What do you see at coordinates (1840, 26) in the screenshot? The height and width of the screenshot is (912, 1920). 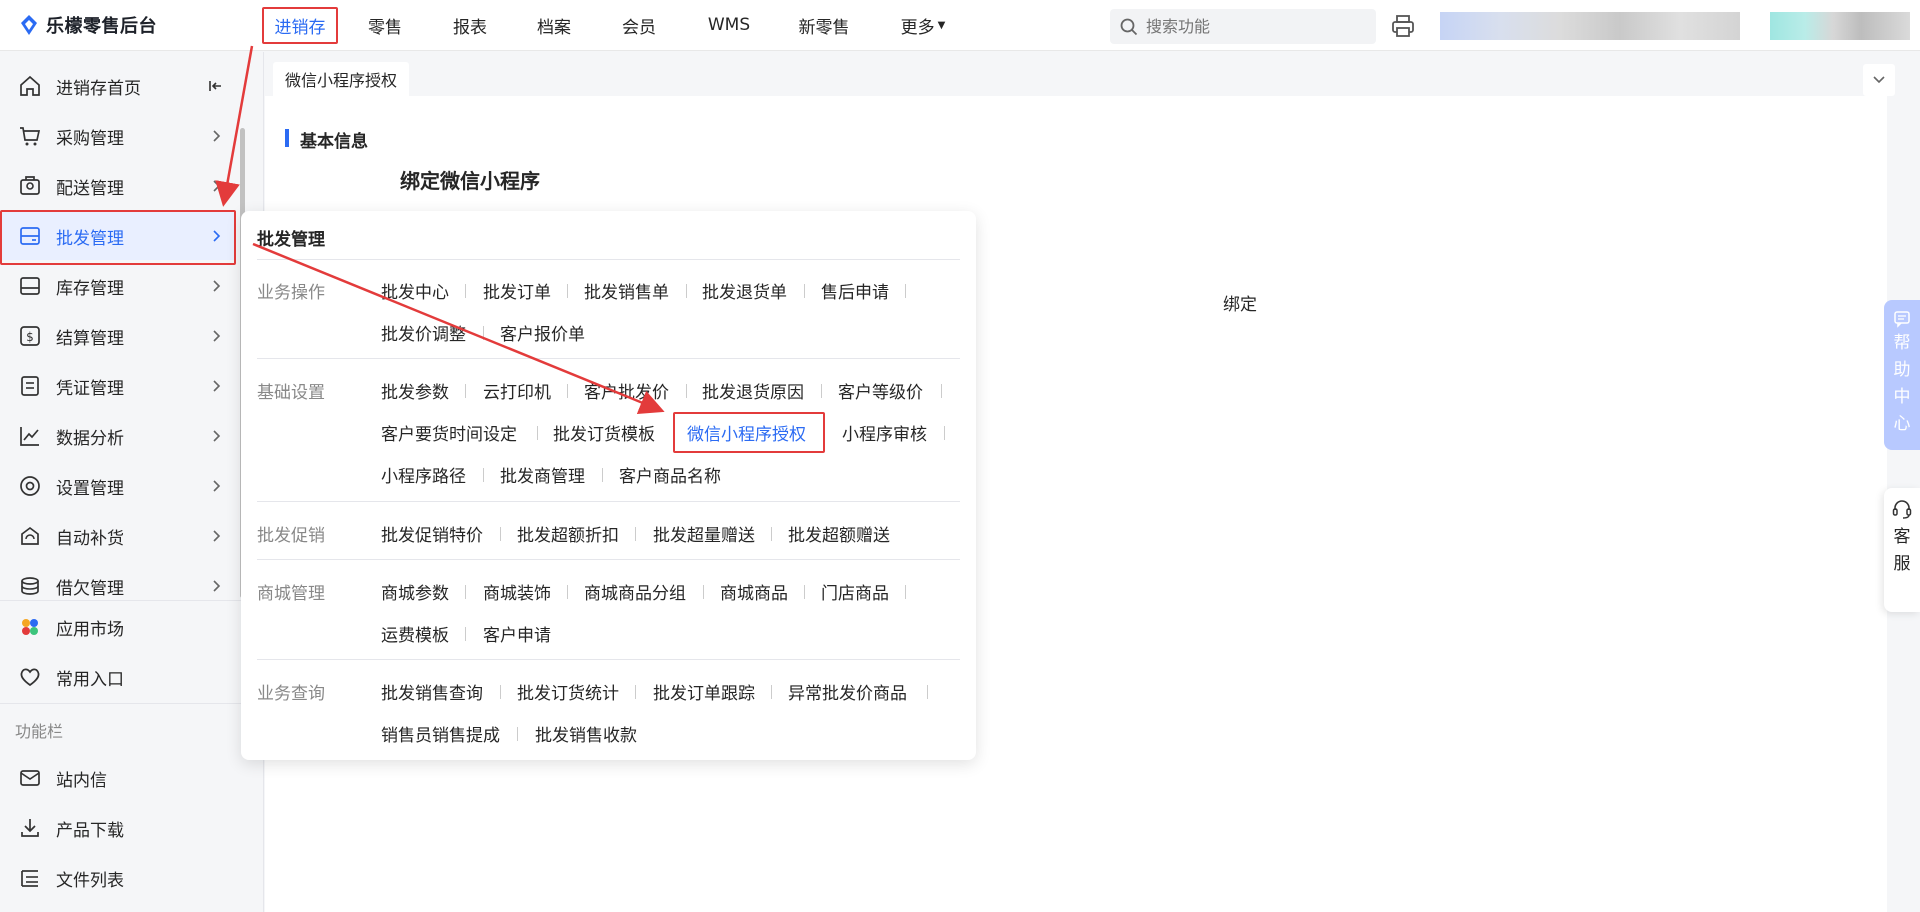 I see `user-avatar-blurred` at bounding box center [1840, 26].